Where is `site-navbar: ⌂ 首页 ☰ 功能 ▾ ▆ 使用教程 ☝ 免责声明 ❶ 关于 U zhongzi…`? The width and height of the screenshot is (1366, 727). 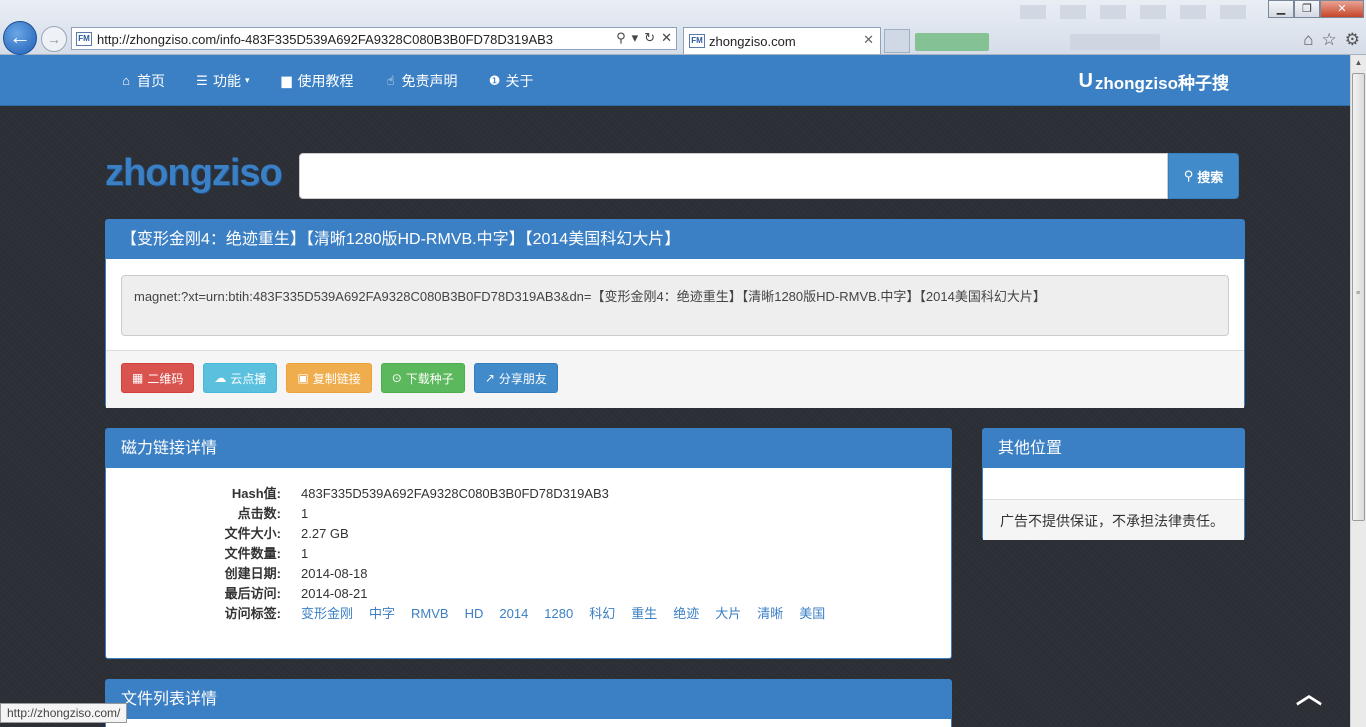
site-navbar: ⌂ 首页 ☰ 功能 ▾ ▆ 使用教程 ☝ 免责声明 ❶ 关于 U zhongzi… is located at coordinates (675, 80).